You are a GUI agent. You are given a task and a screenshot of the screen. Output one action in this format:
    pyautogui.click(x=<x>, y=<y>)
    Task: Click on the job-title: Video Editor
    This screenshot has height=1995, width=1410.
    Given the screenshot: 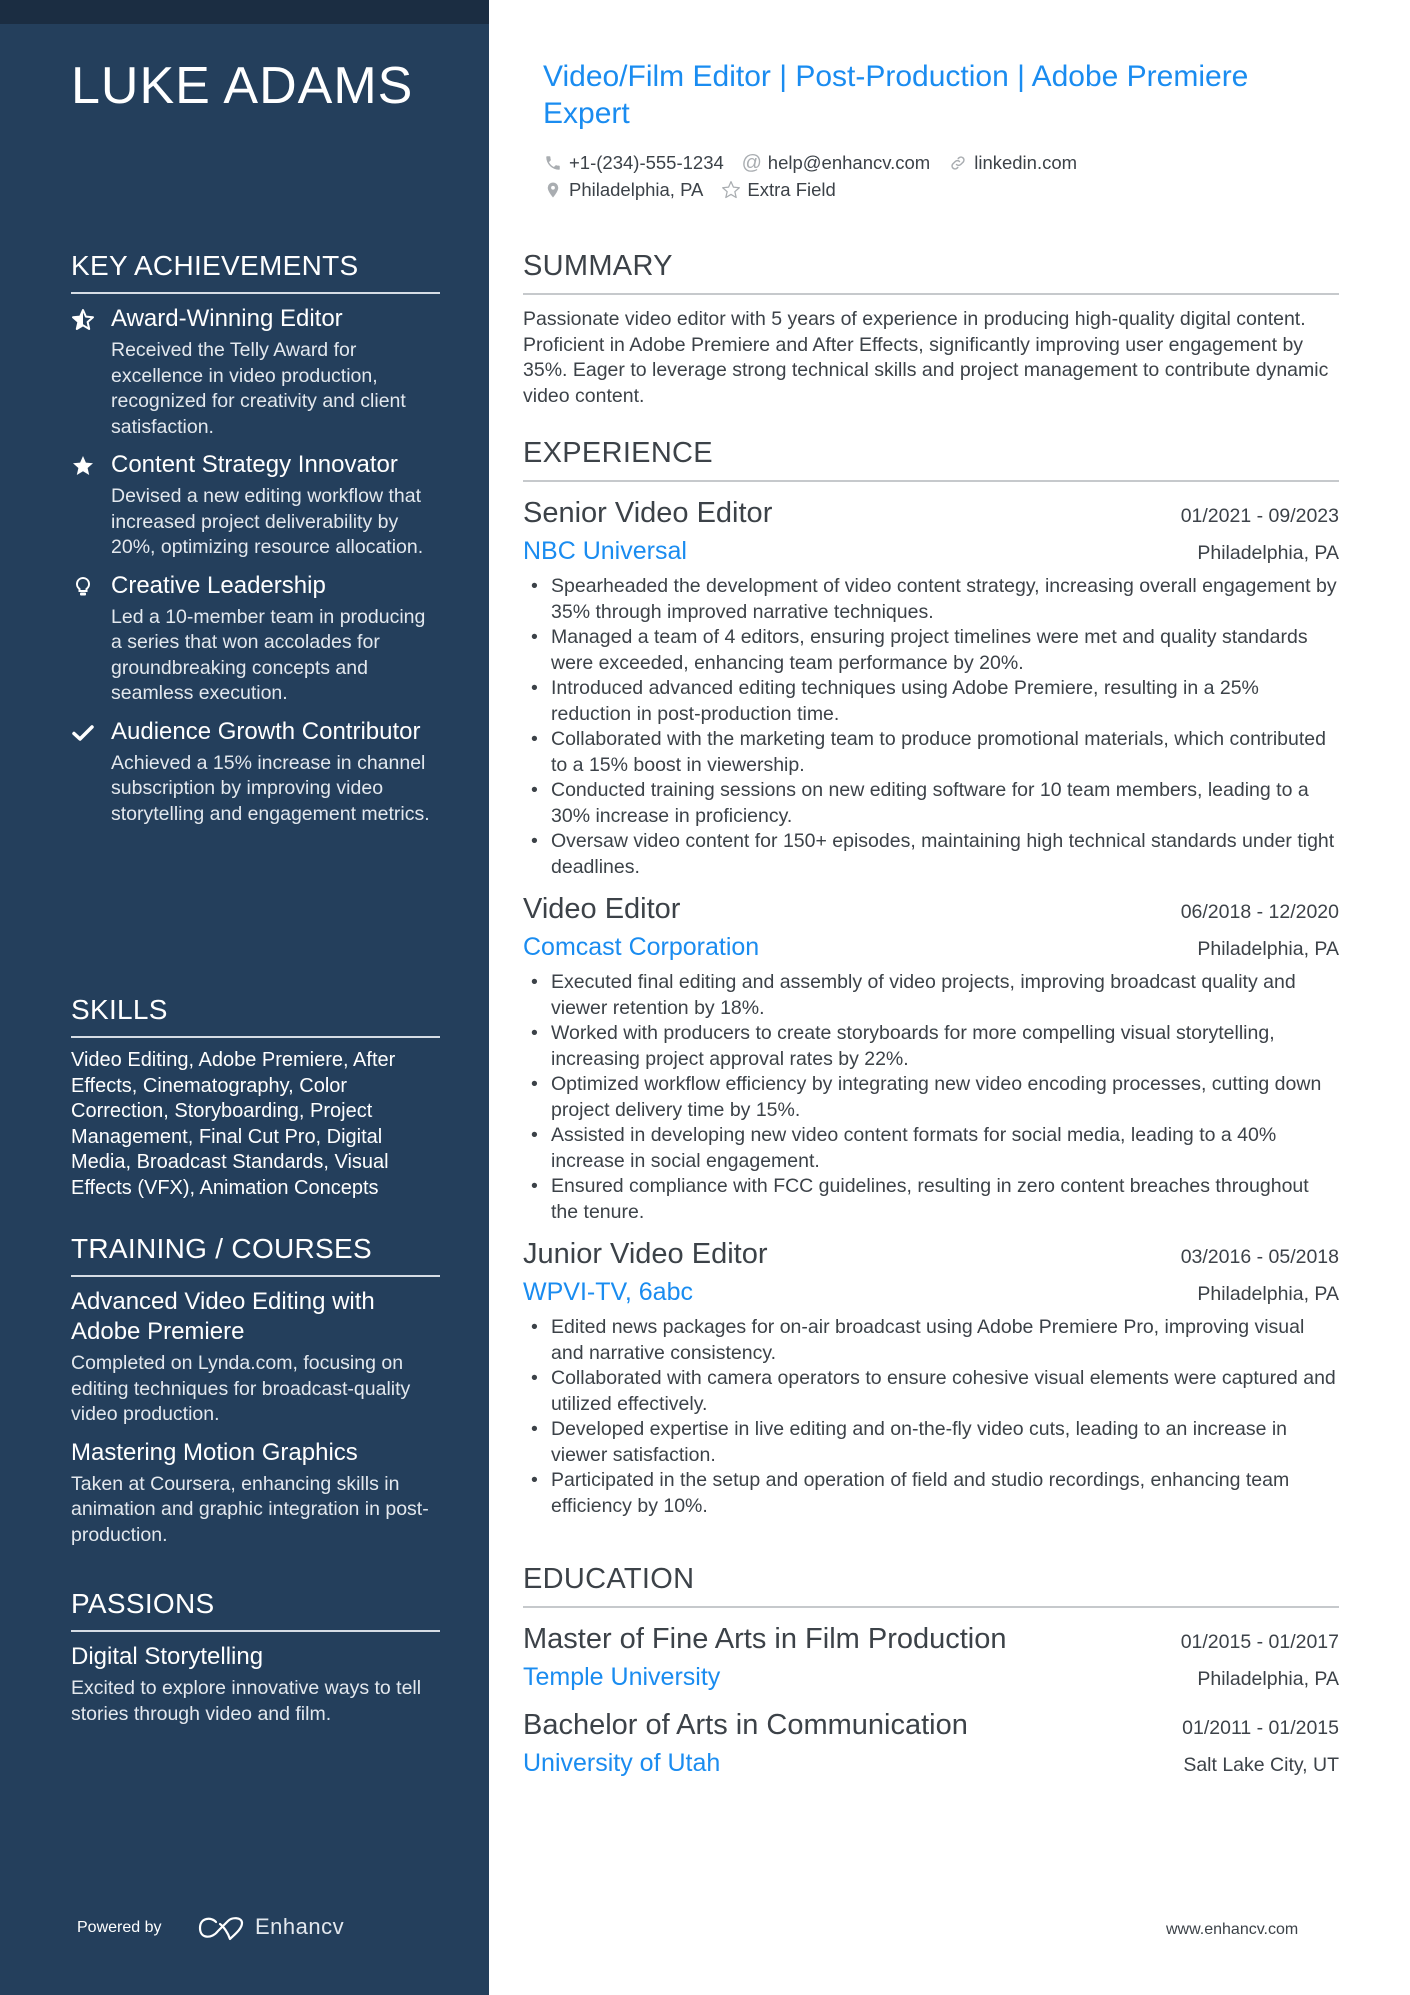 What is the action you would take?
    pyautogui.click(x=602, y=909)
    